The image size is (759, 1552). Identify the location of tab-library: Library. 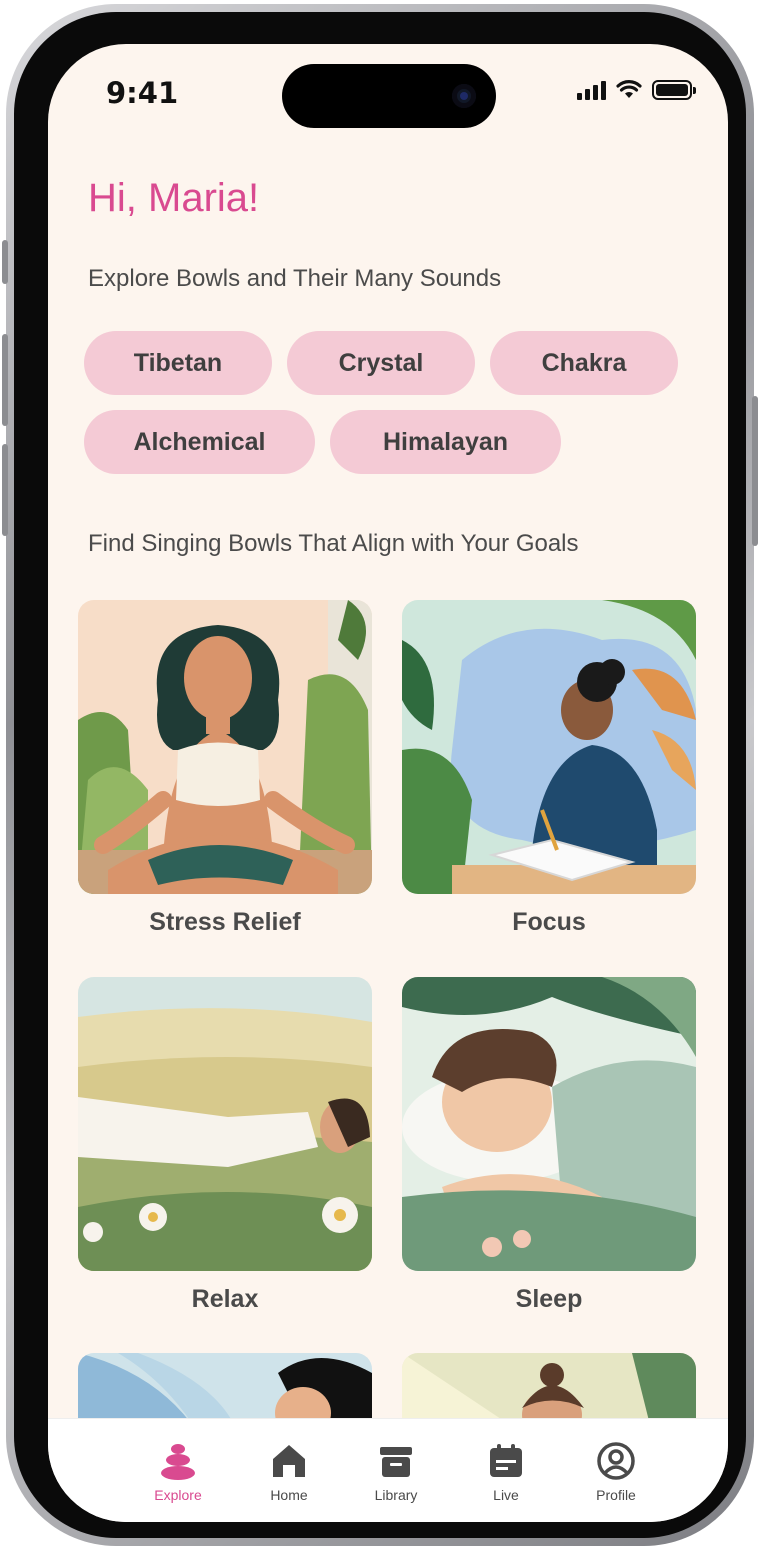
(396, 1472).